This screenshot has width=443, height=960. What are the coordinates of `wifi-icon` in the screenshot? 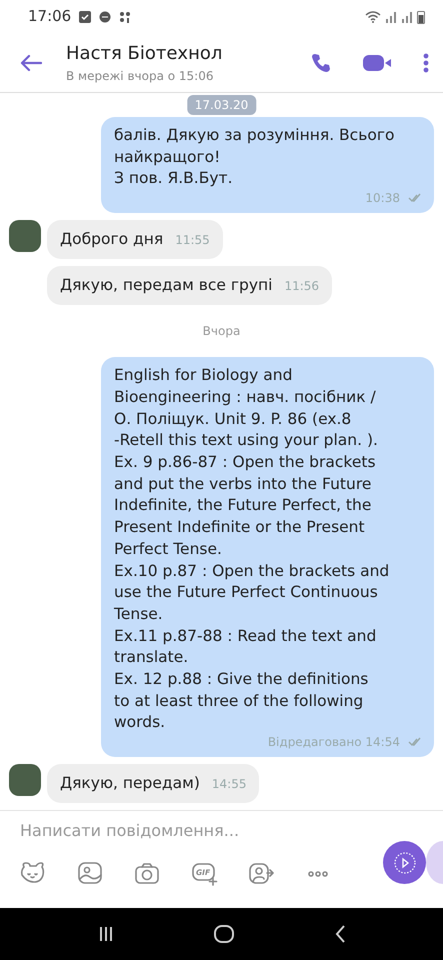 It's located at (373, 16).